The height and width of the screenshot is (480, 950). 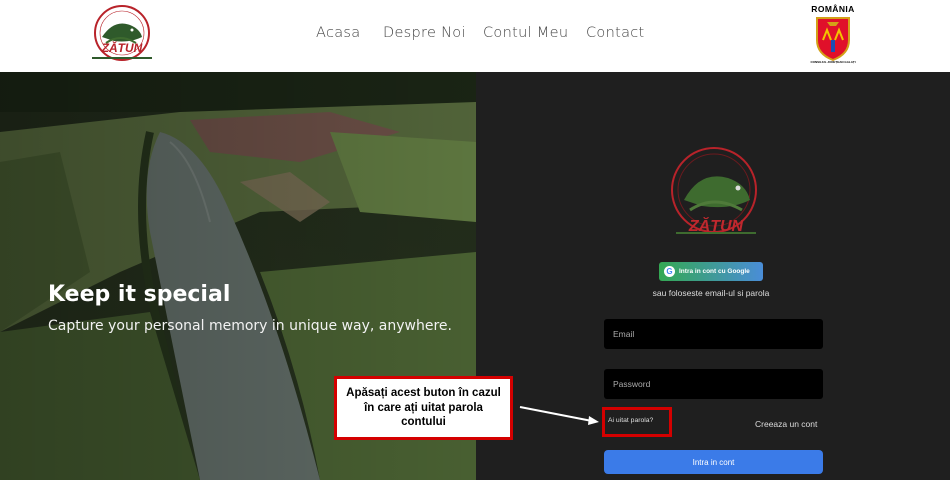 What do you see at coordinates (525, 33) in the screenshot?
I see `nav-contul-meu: Contul Meu` at bounding box center [525, 33].